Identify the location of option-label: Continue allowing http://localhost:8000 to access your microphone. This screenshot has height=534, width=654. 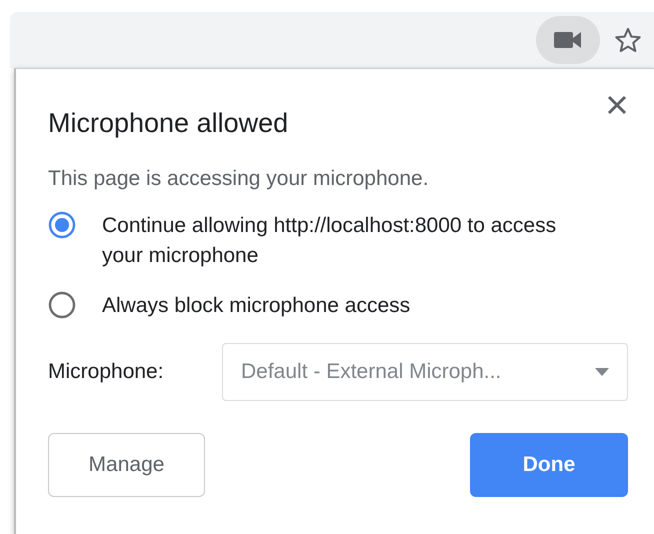
(347, 241).